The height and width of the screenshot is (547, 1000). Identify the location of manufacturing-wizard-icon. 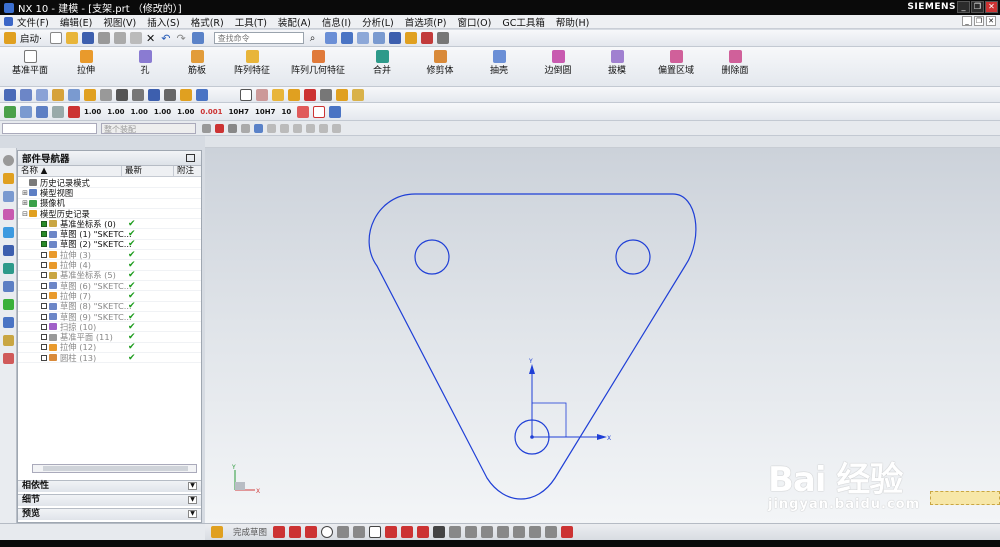
(8, 340).